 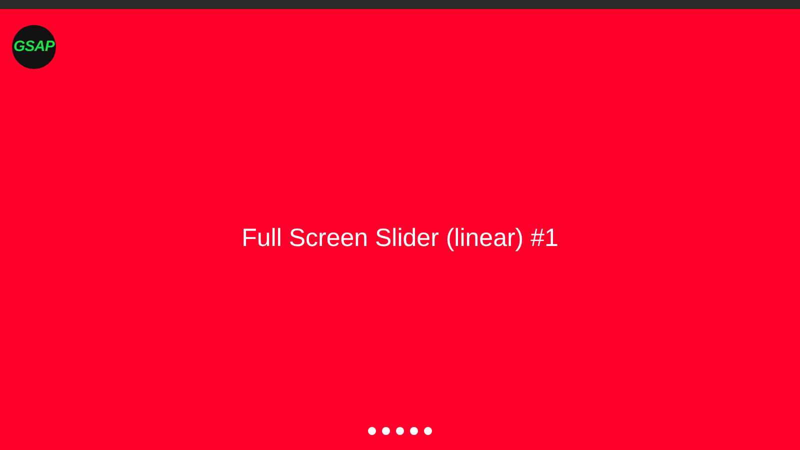 I want to click on slide-title: Full Screen Slider (linear) #1, so click(x=400, y=238).